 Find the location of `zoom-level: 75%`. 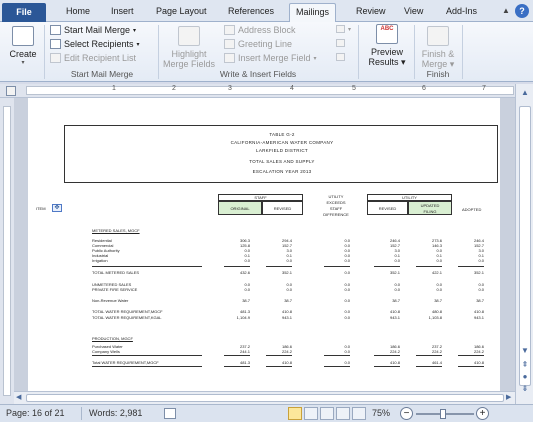

zoom-level: 75% is located at coordinates (381, 413).